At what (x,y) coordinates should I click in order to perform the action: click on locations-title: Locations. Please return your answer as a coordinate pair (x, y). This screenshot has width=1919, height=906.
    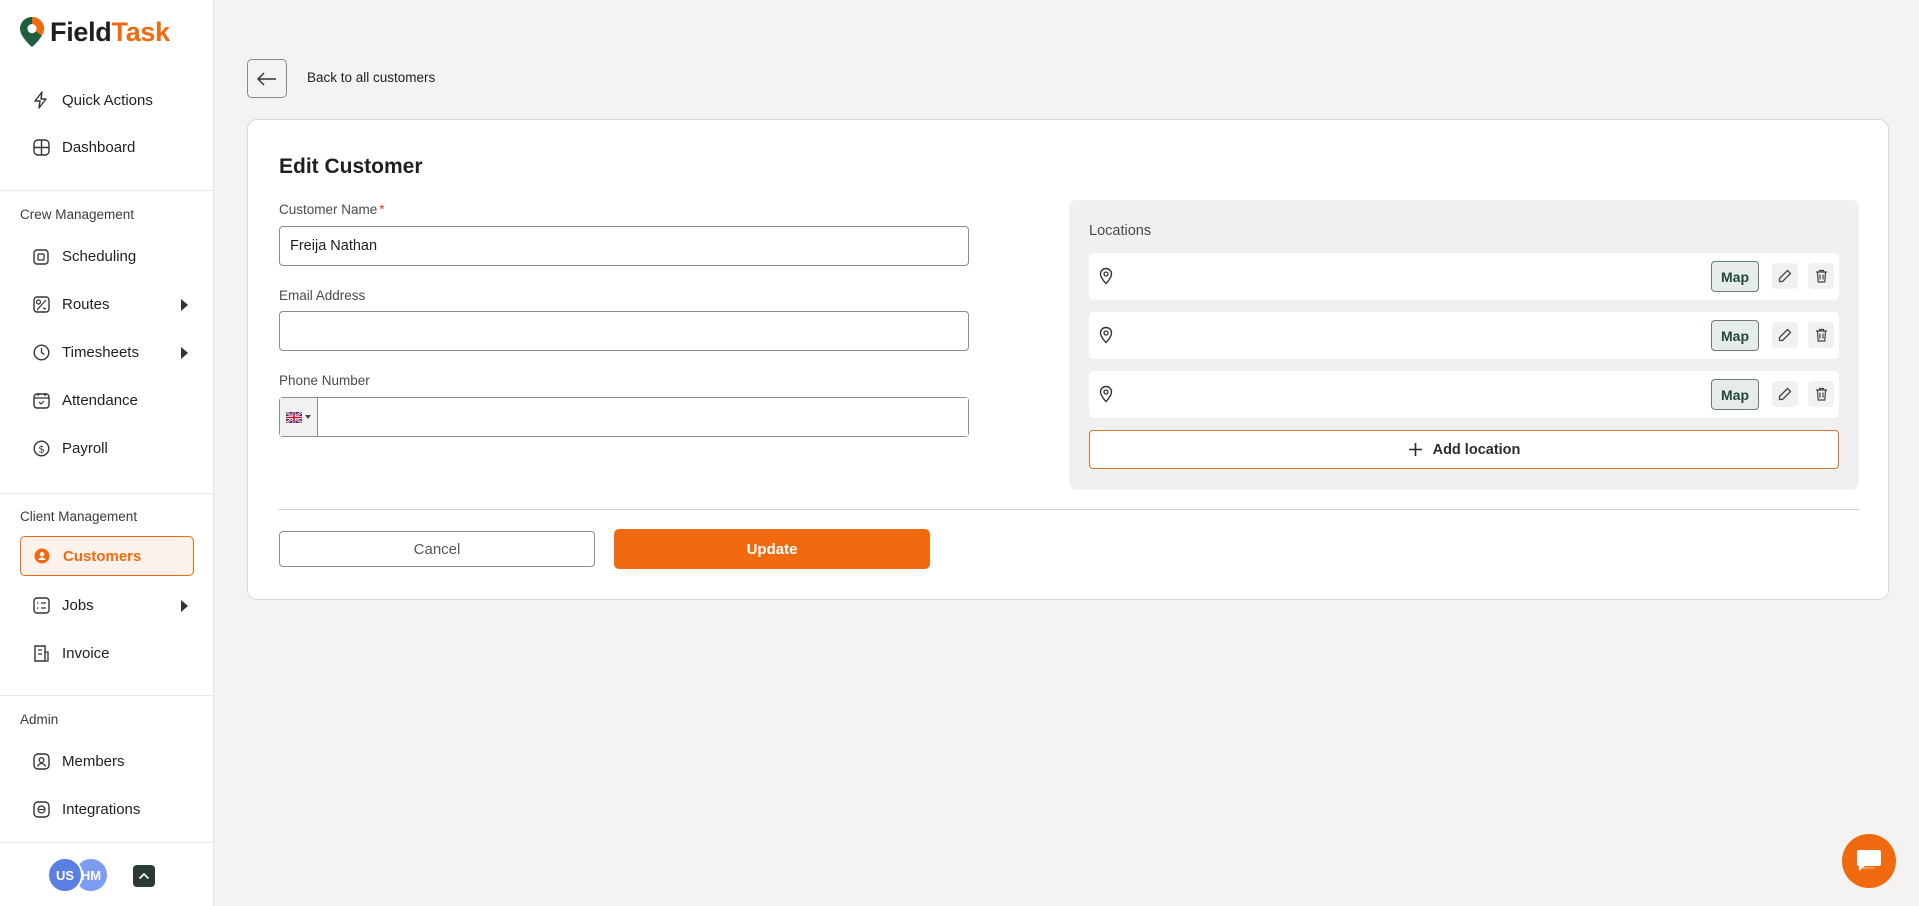
    Looking at the image, I should click on (1120, 231).